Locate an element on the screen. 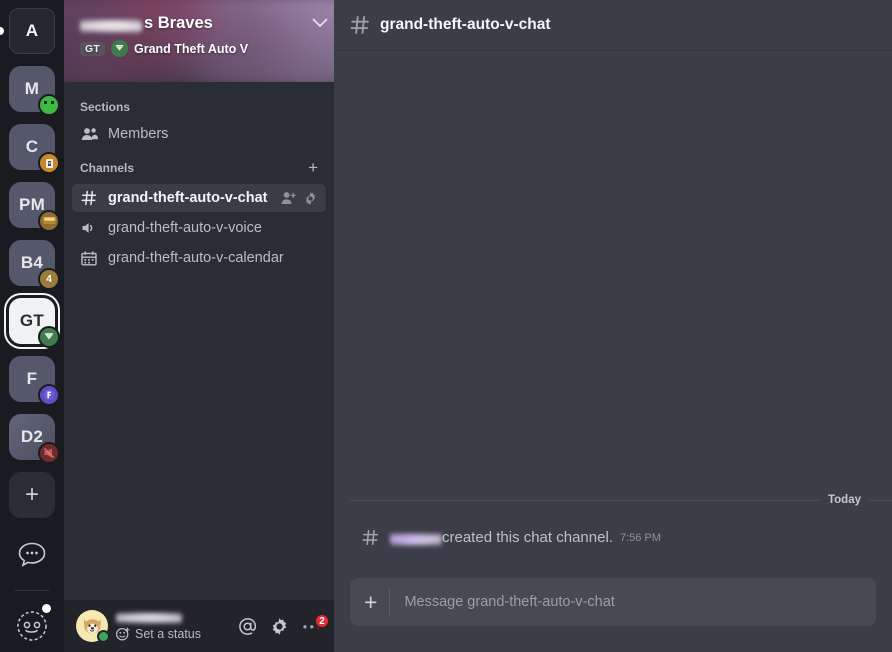  server-tile-label: A is located at coordinates (32, 31).